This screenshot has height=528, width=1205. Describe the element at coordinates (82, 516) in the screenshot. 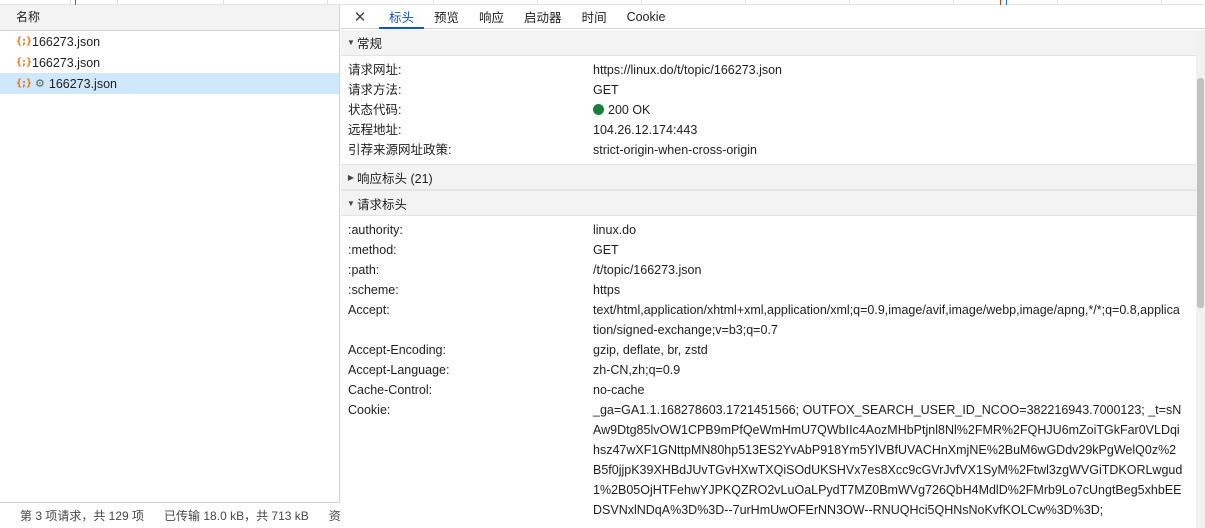

I see `request-count: 第 3 项请求，共 129 项` at that location.